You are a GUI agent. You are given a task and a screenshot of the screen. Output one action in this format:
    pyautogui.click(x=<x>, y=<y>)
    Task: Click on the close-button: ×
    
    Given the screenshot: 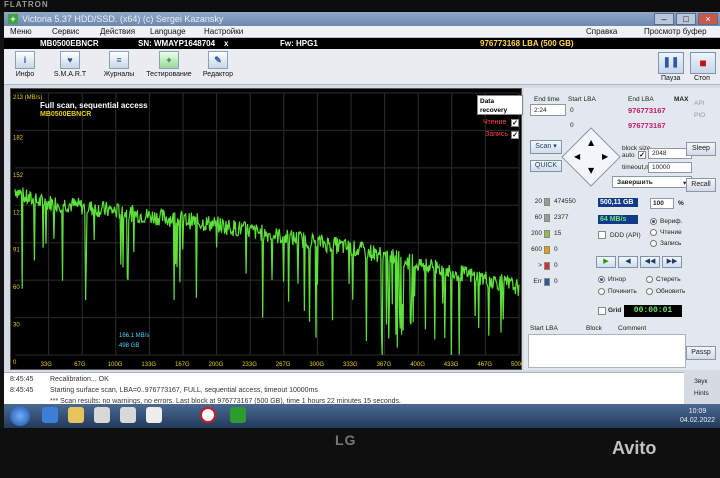 What is the action you would take?
    pyautogui.click(x=708, y=19)
    